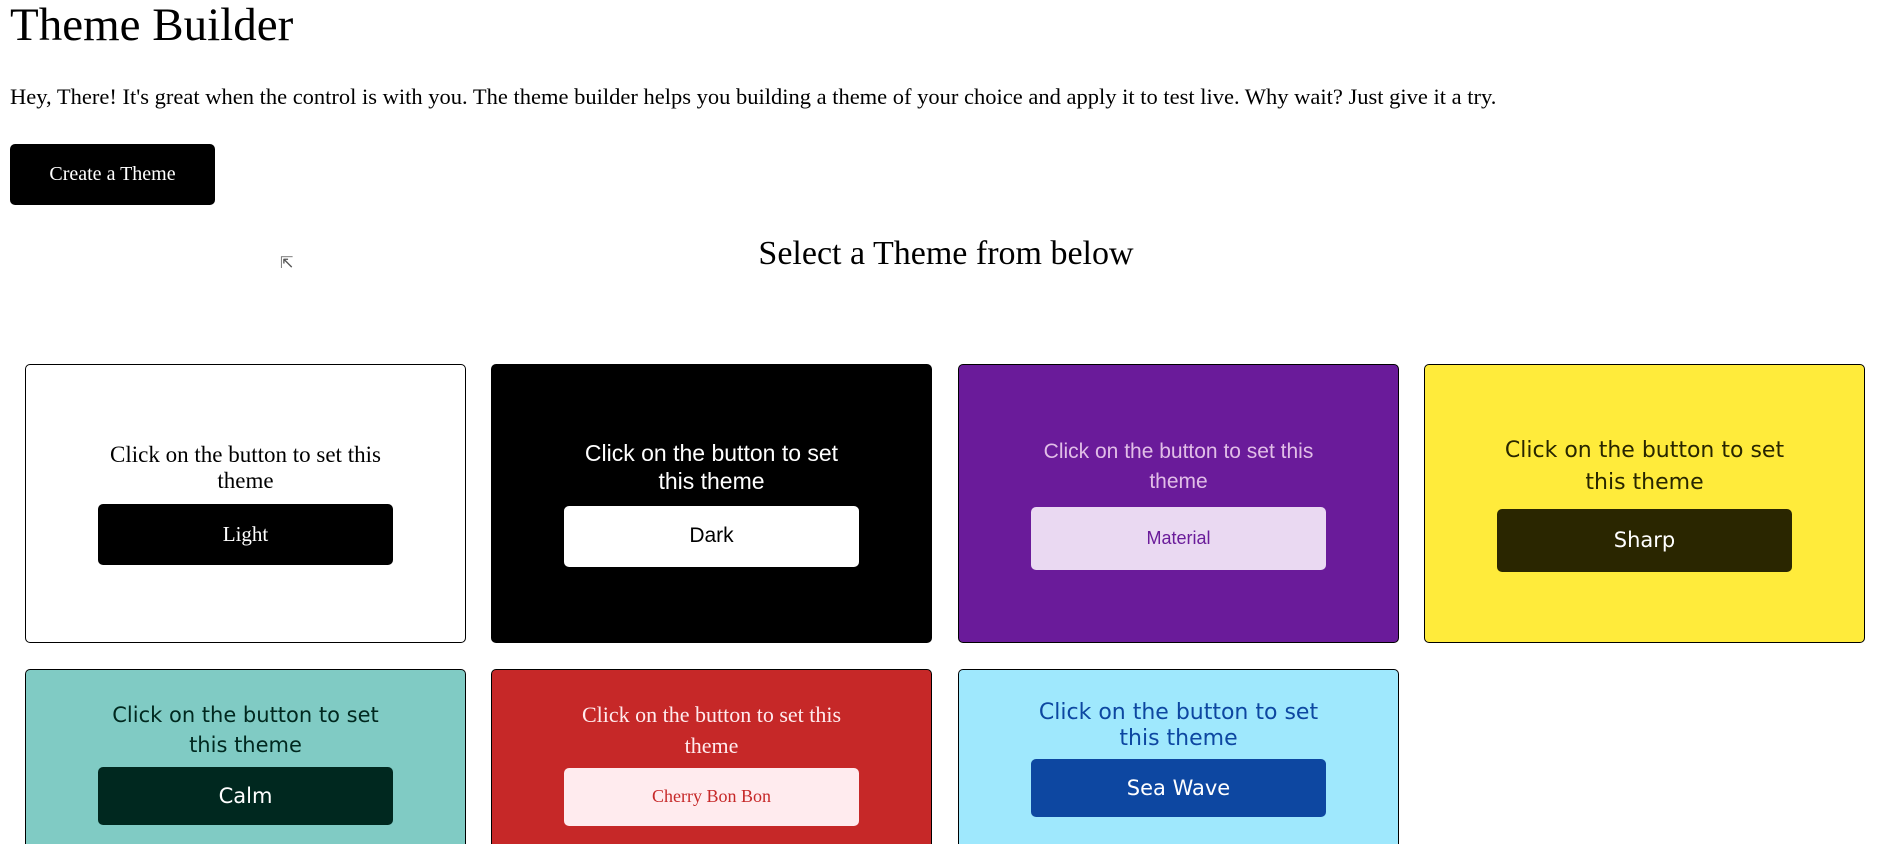 This screenshot has width=1881, height=844. Describe the element at coordinates (152, 25) in the screenshot. I see `page-title: Theme Builder` at that location.